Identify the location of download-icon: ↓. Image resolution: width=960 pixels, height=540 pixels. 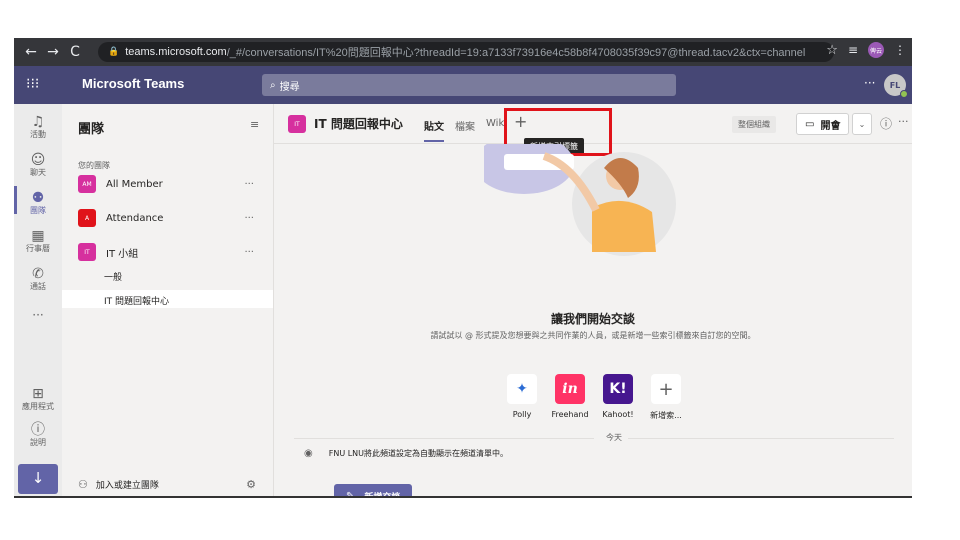
(38, 479).